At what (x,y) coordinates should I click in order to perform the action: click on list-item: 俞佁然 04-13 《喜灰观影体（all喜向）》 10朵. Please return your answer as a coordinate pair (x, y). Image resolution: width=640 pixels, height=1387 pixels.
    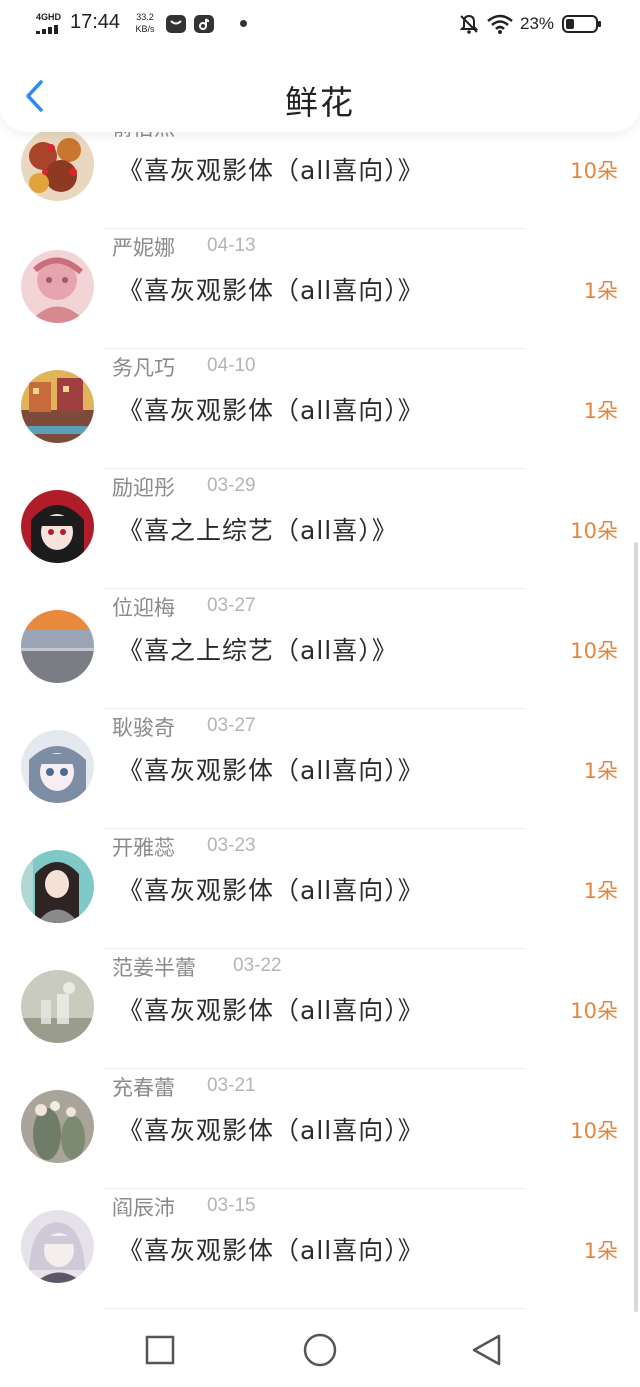
    Looking at the image, I should click on (320, 182).